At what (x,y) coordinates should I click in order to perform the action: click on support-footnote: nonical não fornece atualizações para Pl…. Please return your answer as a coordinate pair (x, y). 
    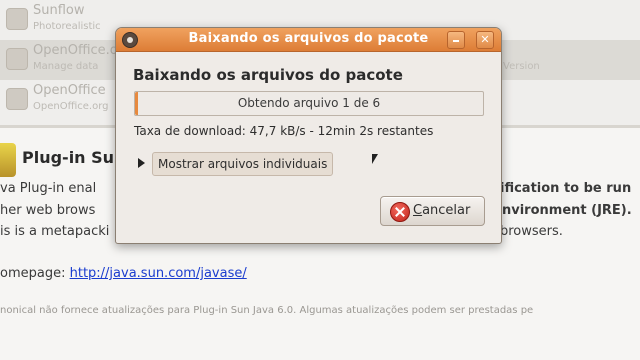
    Looking at the image, I should click on (267, 310).